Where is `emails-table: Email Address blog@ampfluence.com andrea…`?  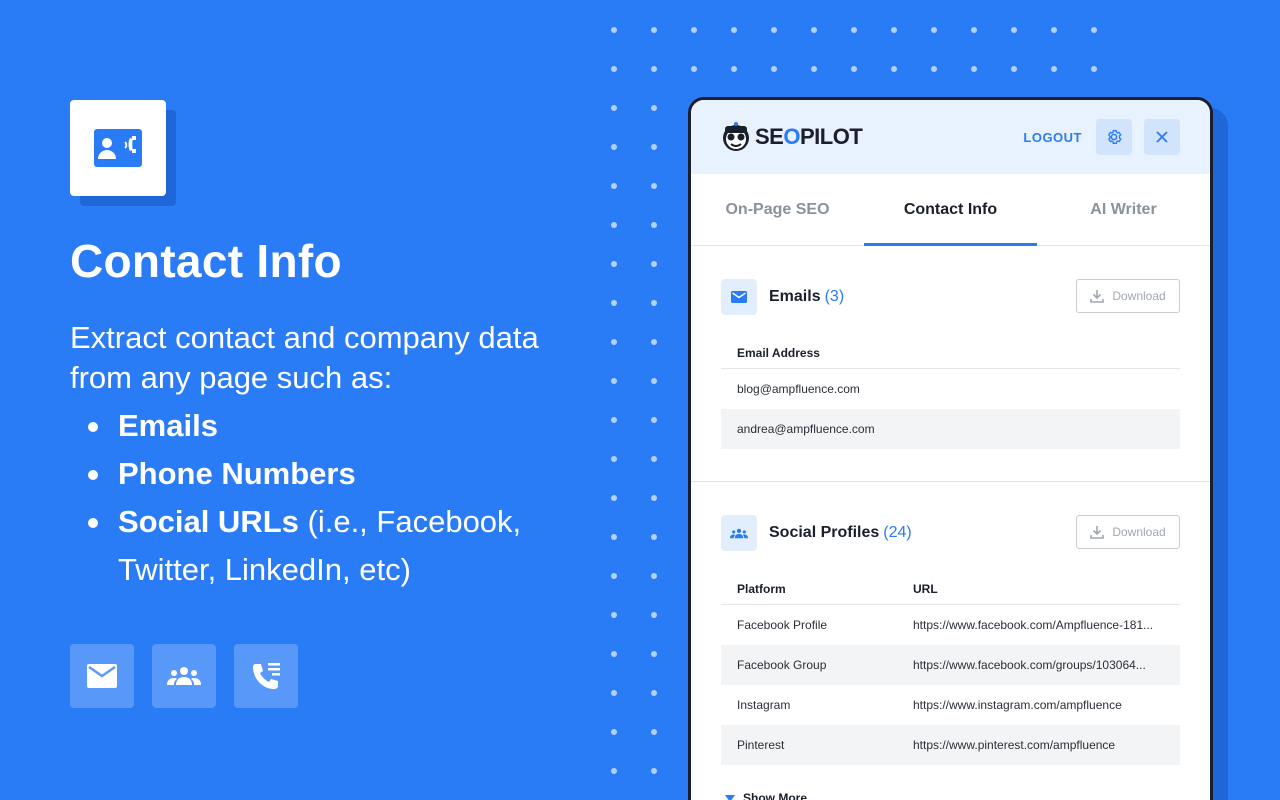
emails-table: Email Address blog@ampfluence.com andrea… is located at coordinates (950, 393).